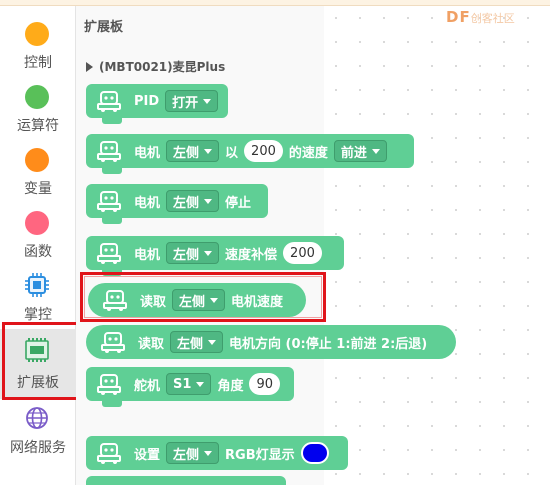  Describe the element at coordinates (263, 151) in the screenshot. I see `speed-input: 200` at that location.